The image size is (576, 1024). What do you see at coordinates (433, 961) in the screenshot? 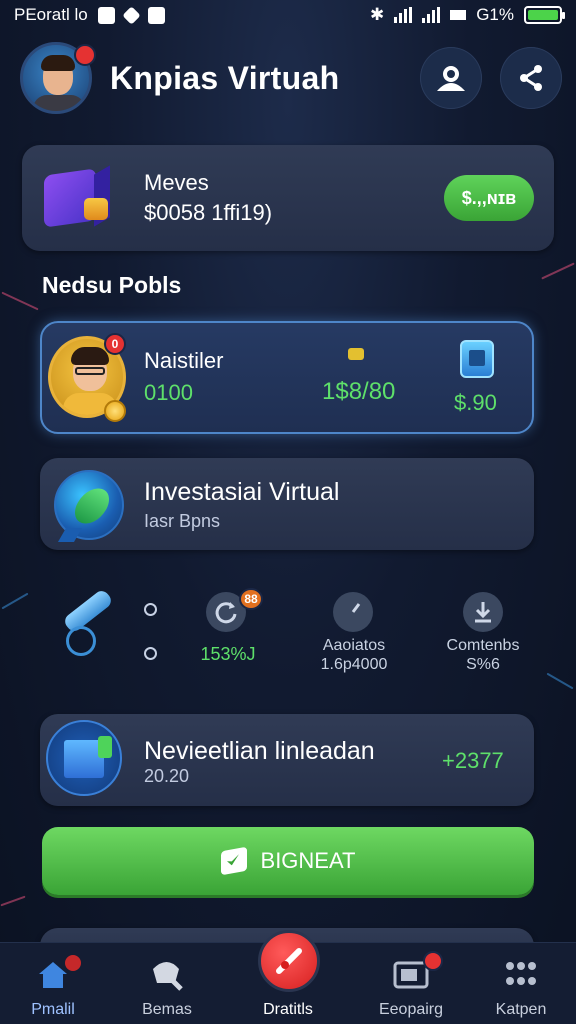
I see `wallet-badge` at bounding box center [433, 961].